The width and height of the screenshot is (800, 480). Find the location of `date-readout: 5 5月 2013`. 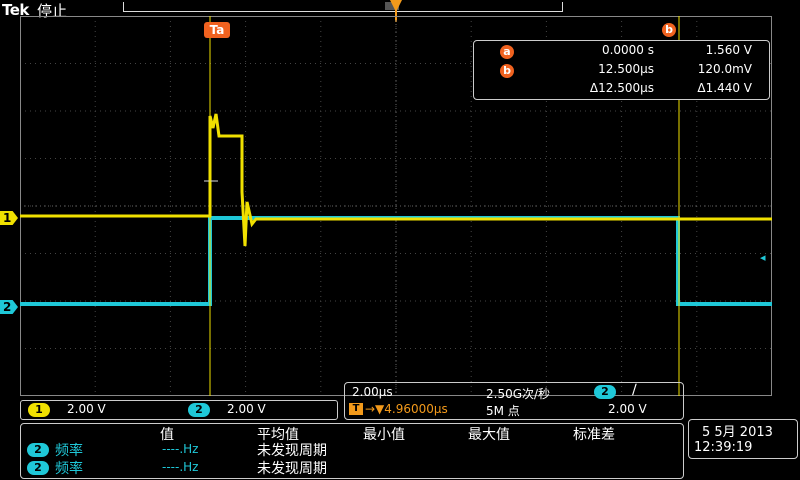

date-readout: 5 5月 2013 is located at coordinates (737, 432).